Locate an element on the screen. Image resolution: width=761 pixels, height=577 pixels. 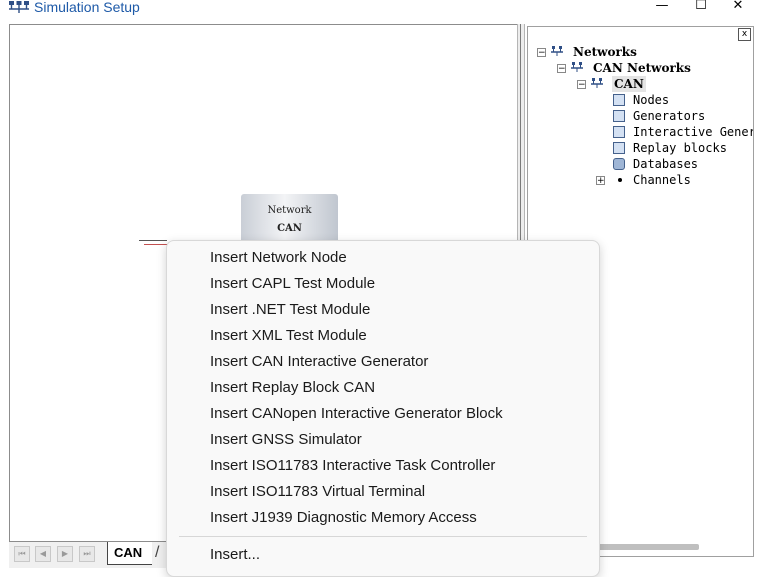
tree-item-can-networks: CAN Networks is located at coordinates (642, 68).